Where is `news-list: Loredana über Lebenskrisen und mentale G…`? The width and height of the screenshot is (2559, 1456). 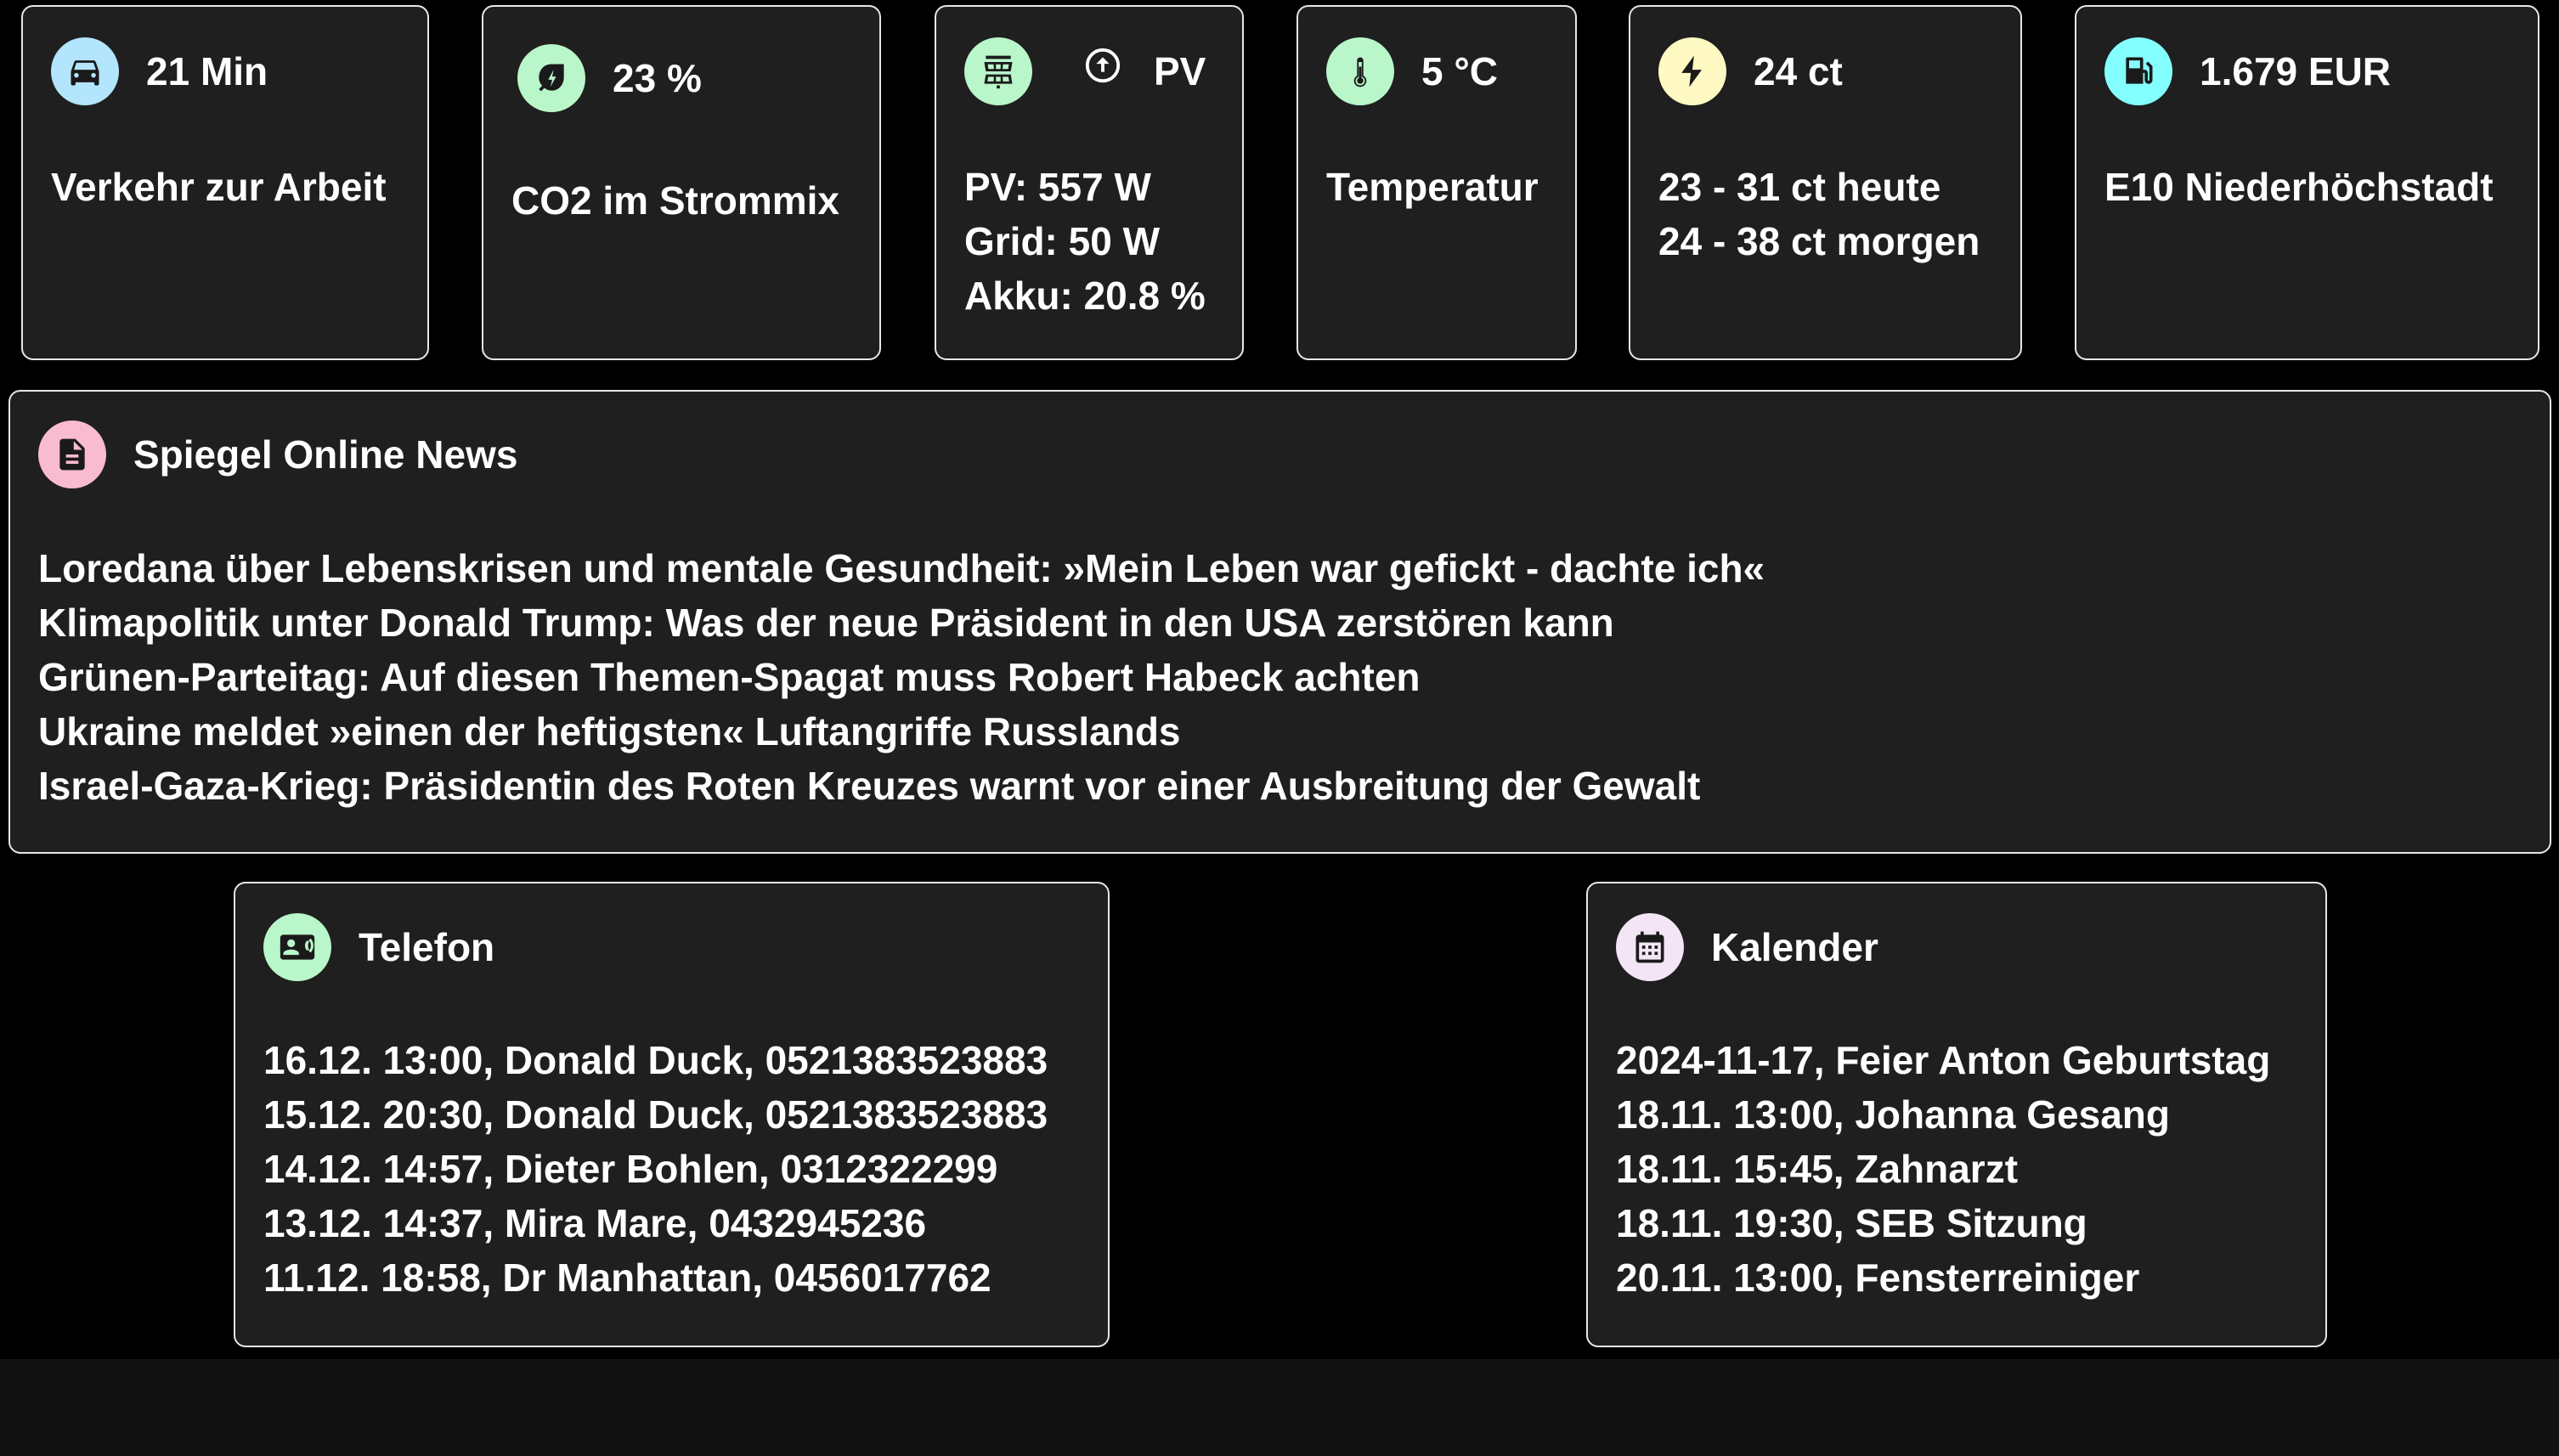
news-list: Loredana über Lebenskrisen und mentale G… is located at coordinates (902, 677).